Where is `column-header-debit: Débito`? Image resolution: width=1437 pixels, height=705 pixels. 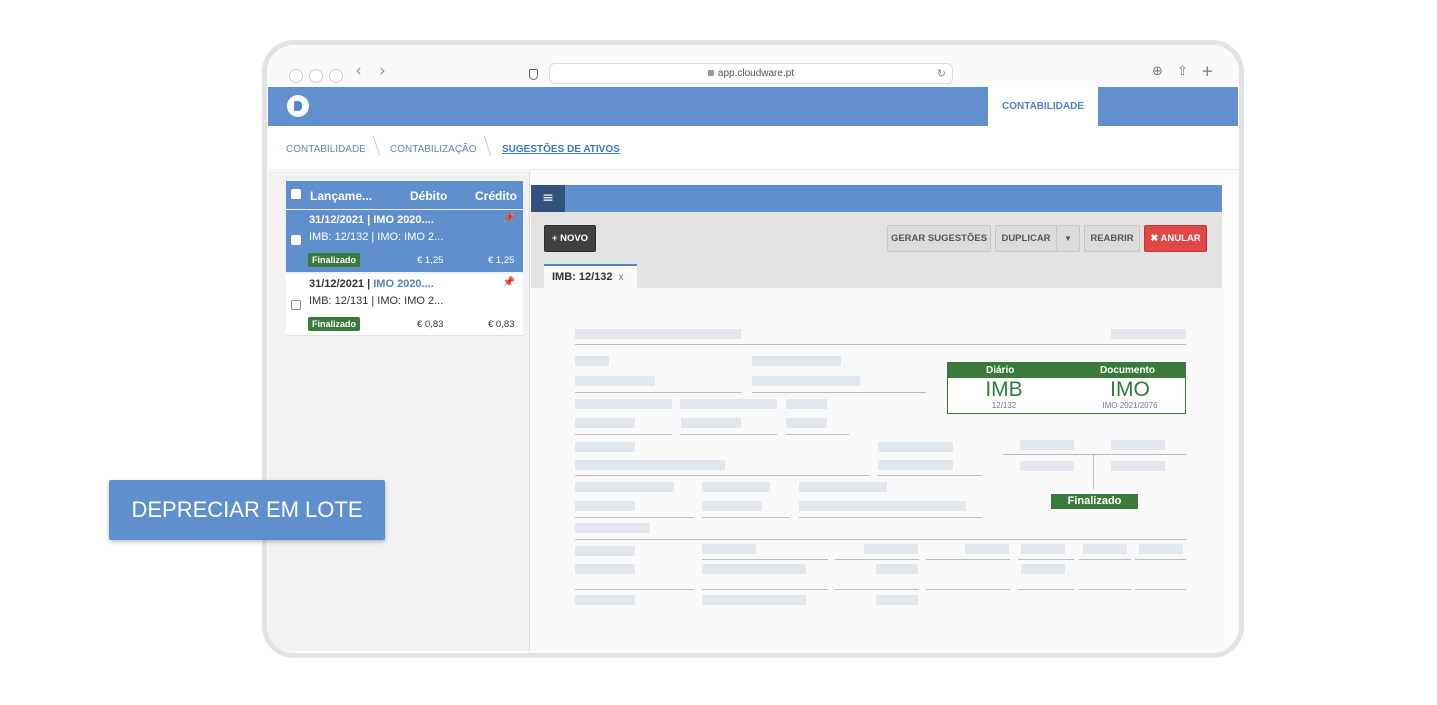
column-header-debit: Débito is located at coordinates (428, 196).